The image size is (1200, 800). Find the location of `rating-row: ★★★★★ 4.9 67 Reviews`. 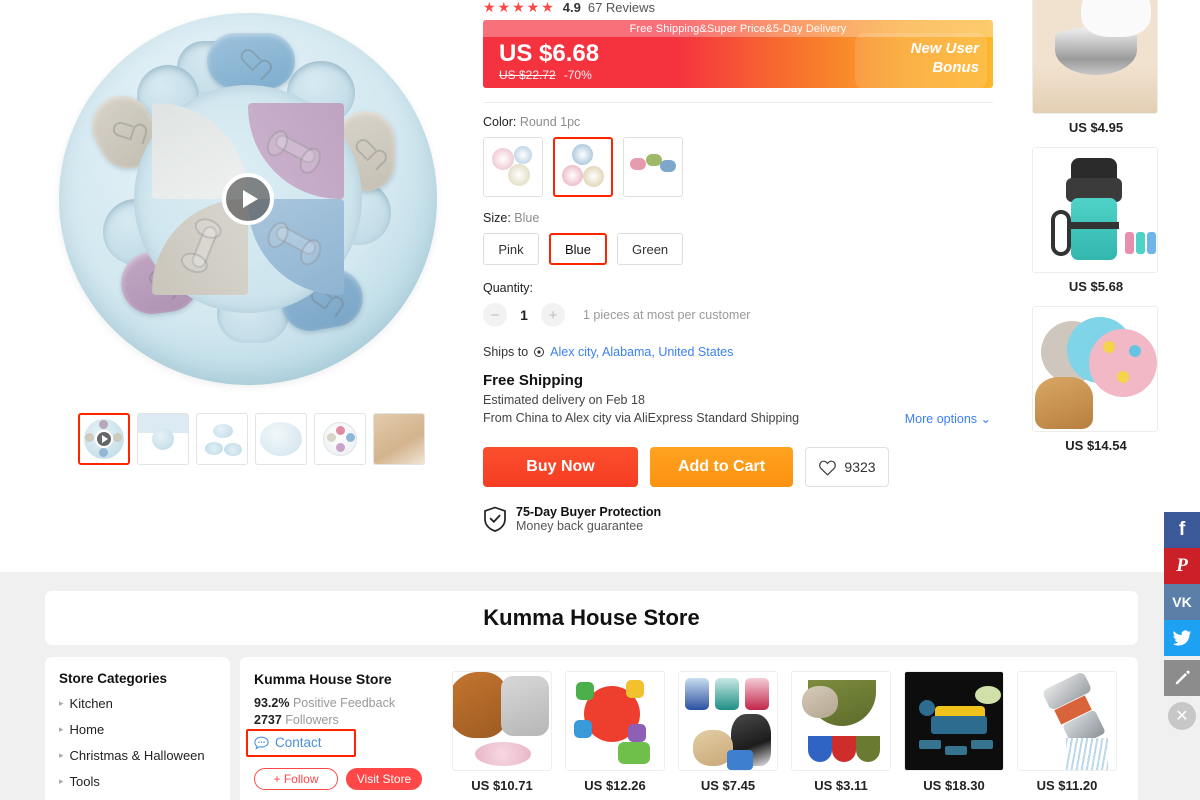

rating-row: ★★★★★ 4.9 67 Reviews is located at coordinates (738, 7).